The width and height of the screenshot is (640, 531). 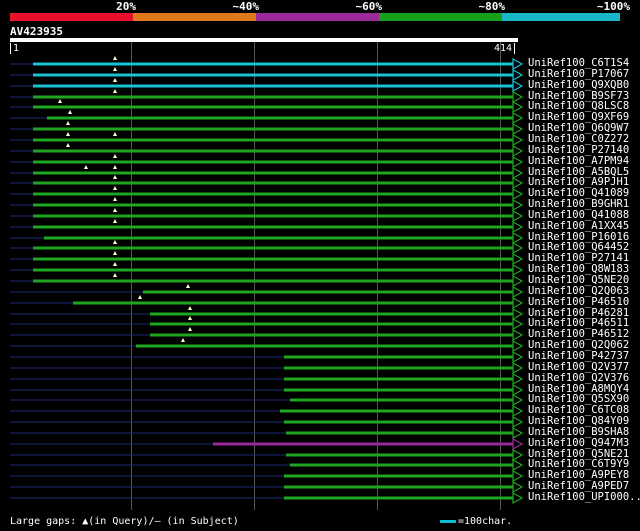 What do you see at coordinates (476, 522) in the screenshot?
I see `scale-legend: =100char.` at bounding box center [476, 522].